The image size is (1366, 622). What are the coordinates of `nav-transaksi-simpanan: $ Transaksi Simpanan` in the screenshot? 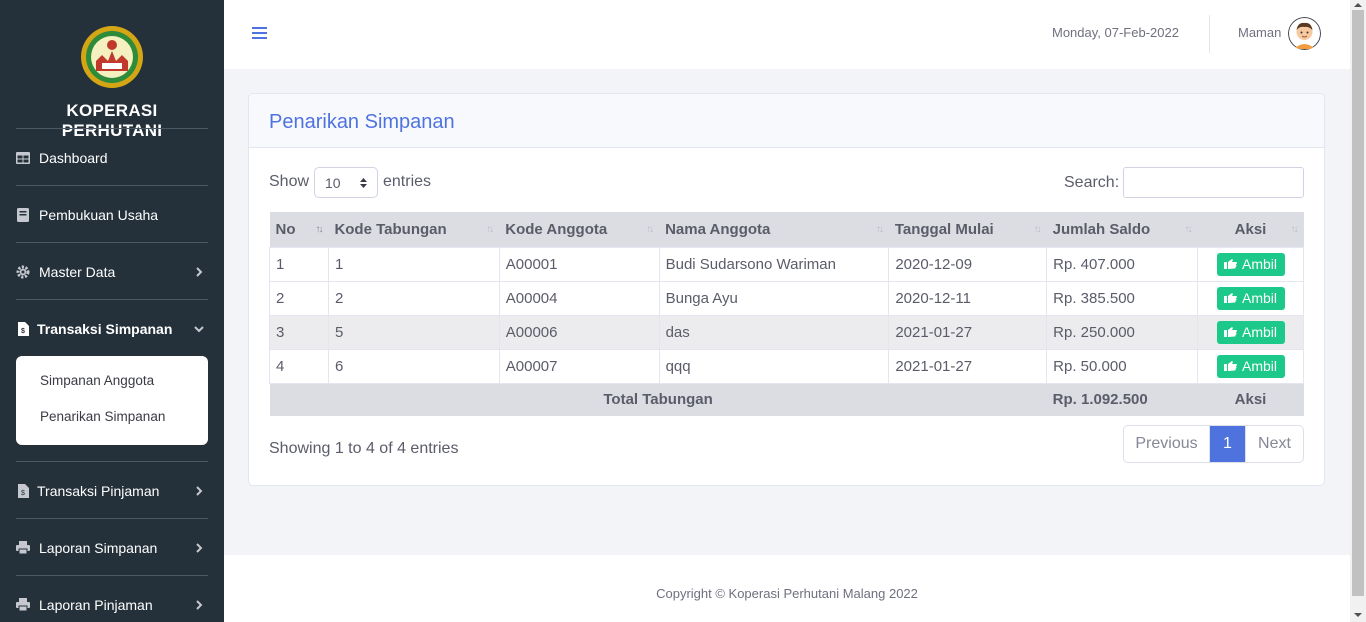 It's located at (112, 328).